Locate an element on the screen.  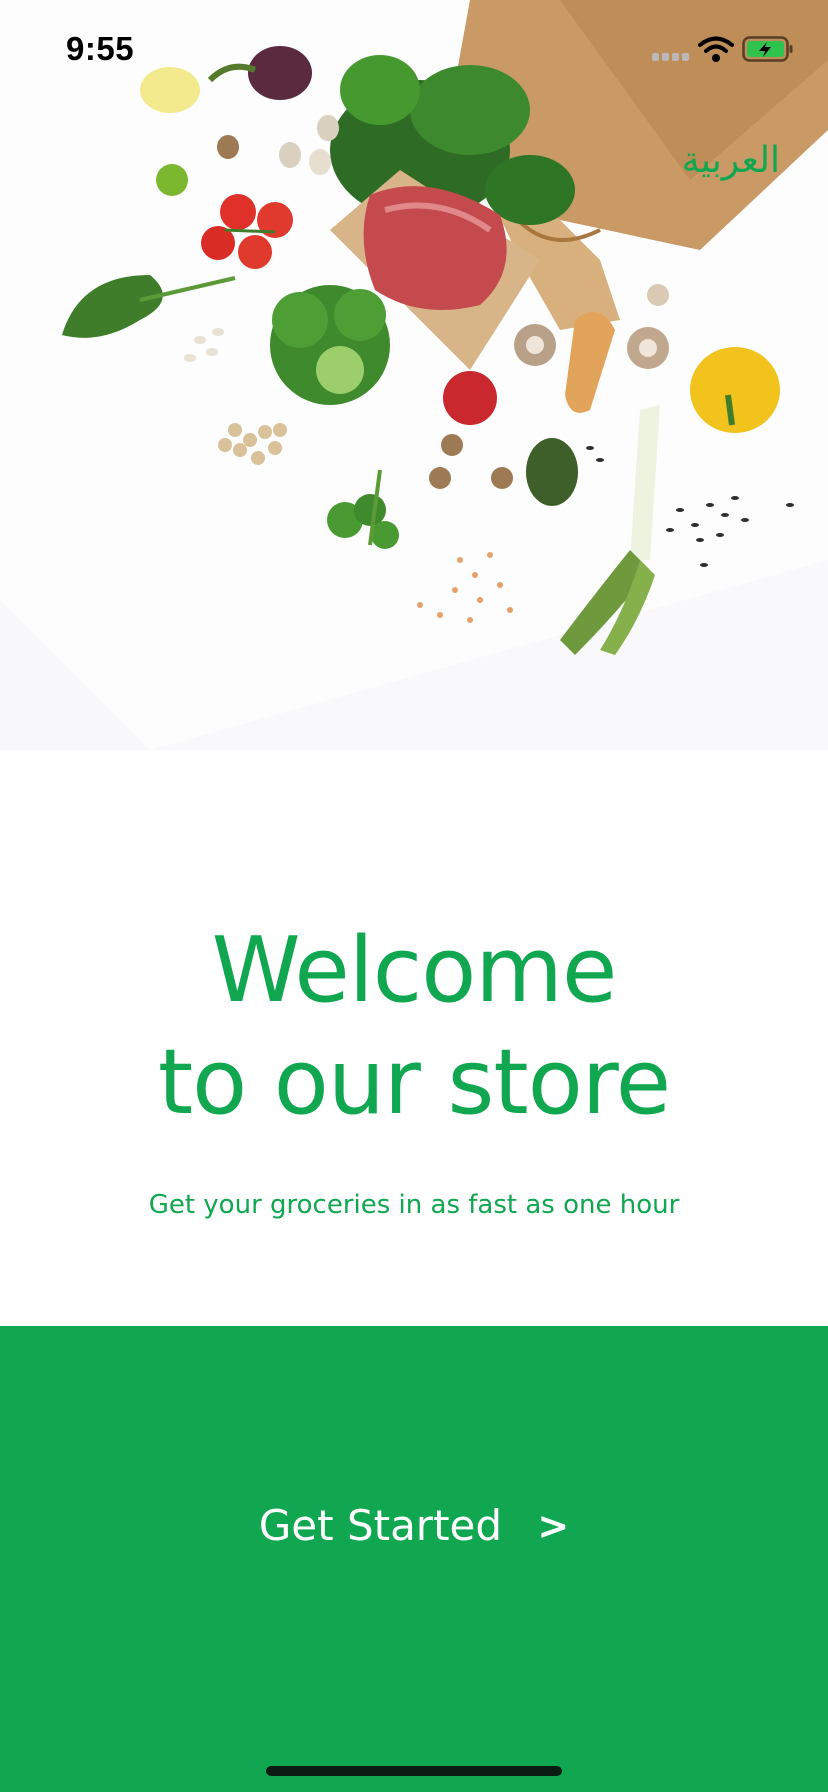
chevron-right-icon: > is located at coordinates (553, 1525).